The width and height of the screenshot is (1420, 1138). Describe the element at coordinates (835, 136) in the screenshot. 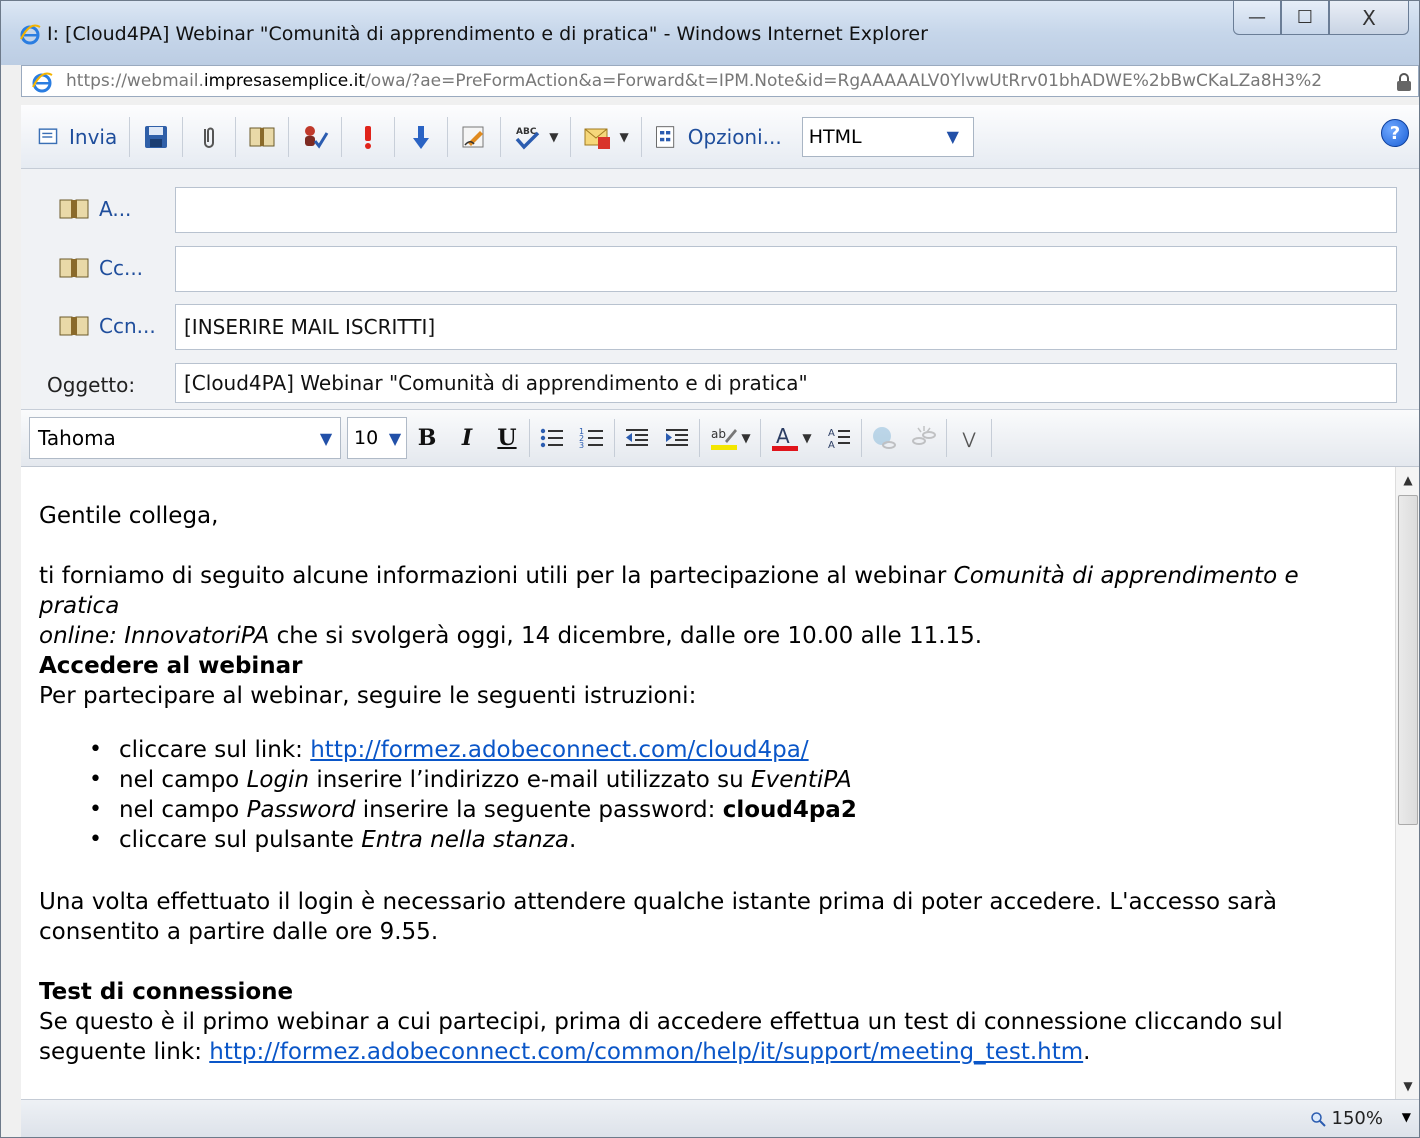

I see `format-value: HTML` at that location.